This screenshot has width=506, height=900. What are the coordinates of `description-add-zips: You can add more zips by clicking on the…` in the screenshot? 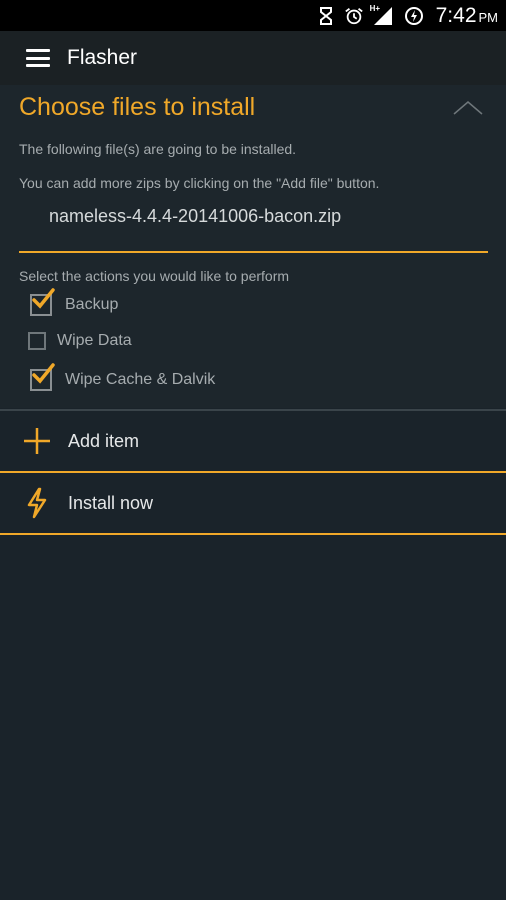 It's located at (199, 183).